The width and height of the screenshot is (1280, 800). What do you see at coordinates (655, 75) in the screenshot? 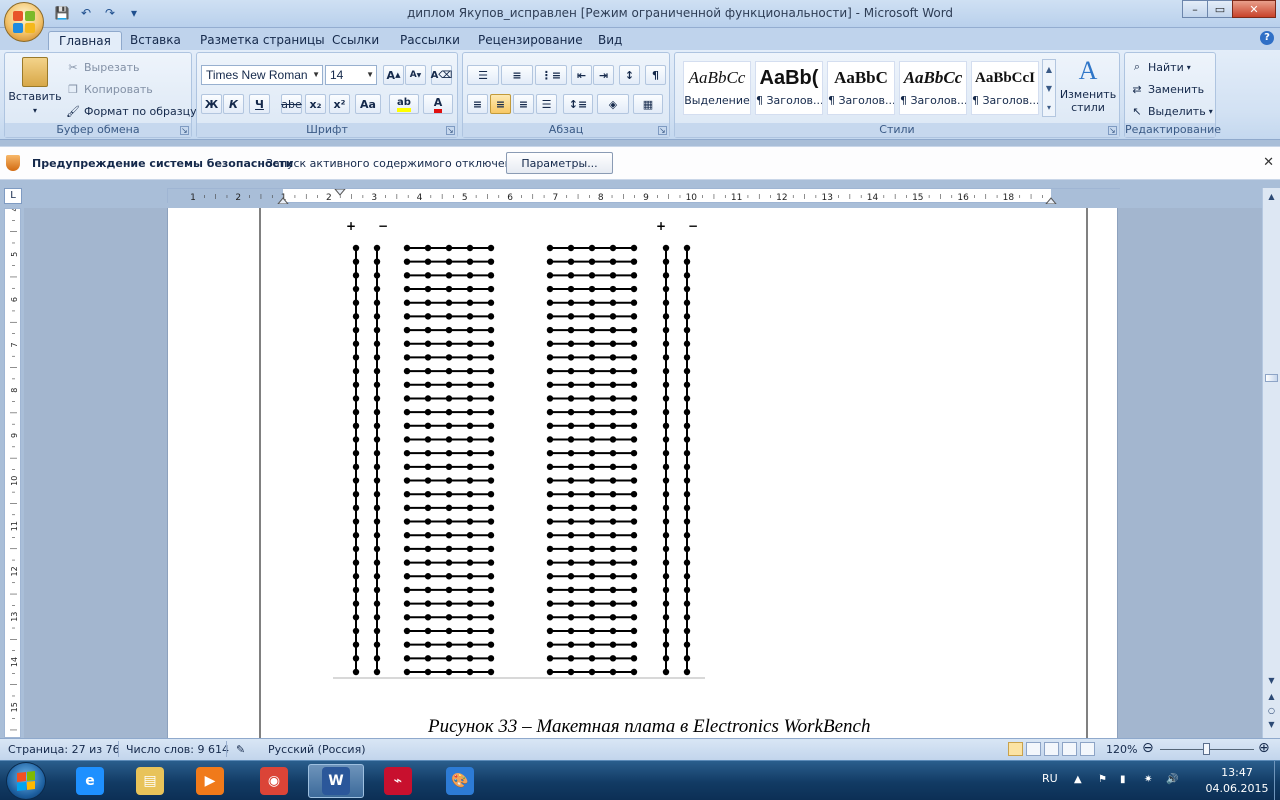
I see `show-marks-button: ¶` at bounding box center [655, 75].